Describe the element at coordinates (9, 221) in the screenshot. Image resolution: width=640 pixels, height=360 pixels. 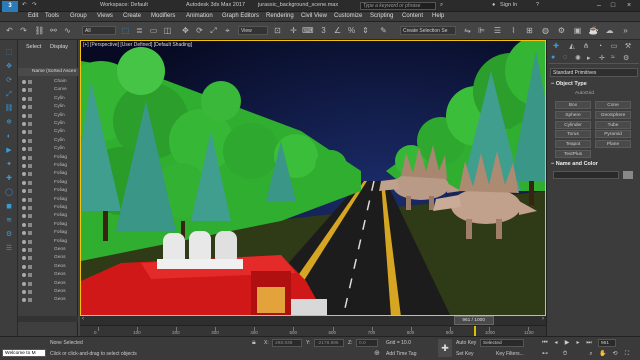
I see `spacewarp-icon: ≋` at that location.